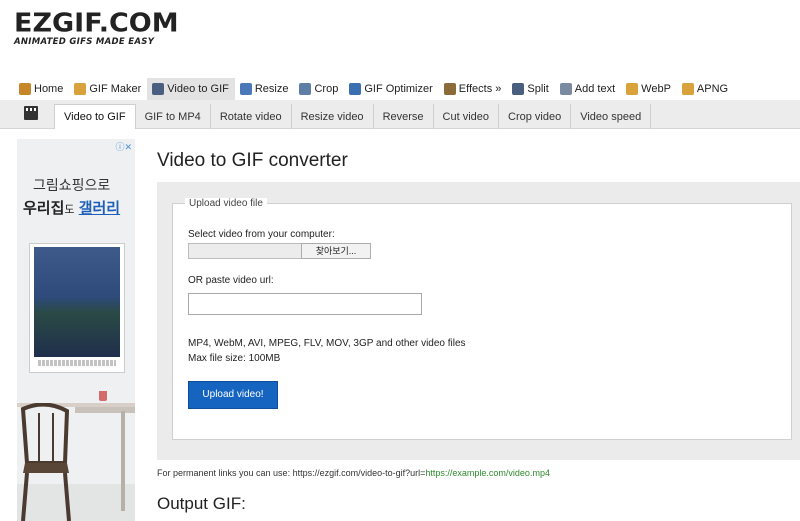 The height and width of the screenshot is (521, 800). What do you see at coordinates (44, 208) in the screenshot?
I see `ad-text-a: 우리집` at bounding box center [44, 208].